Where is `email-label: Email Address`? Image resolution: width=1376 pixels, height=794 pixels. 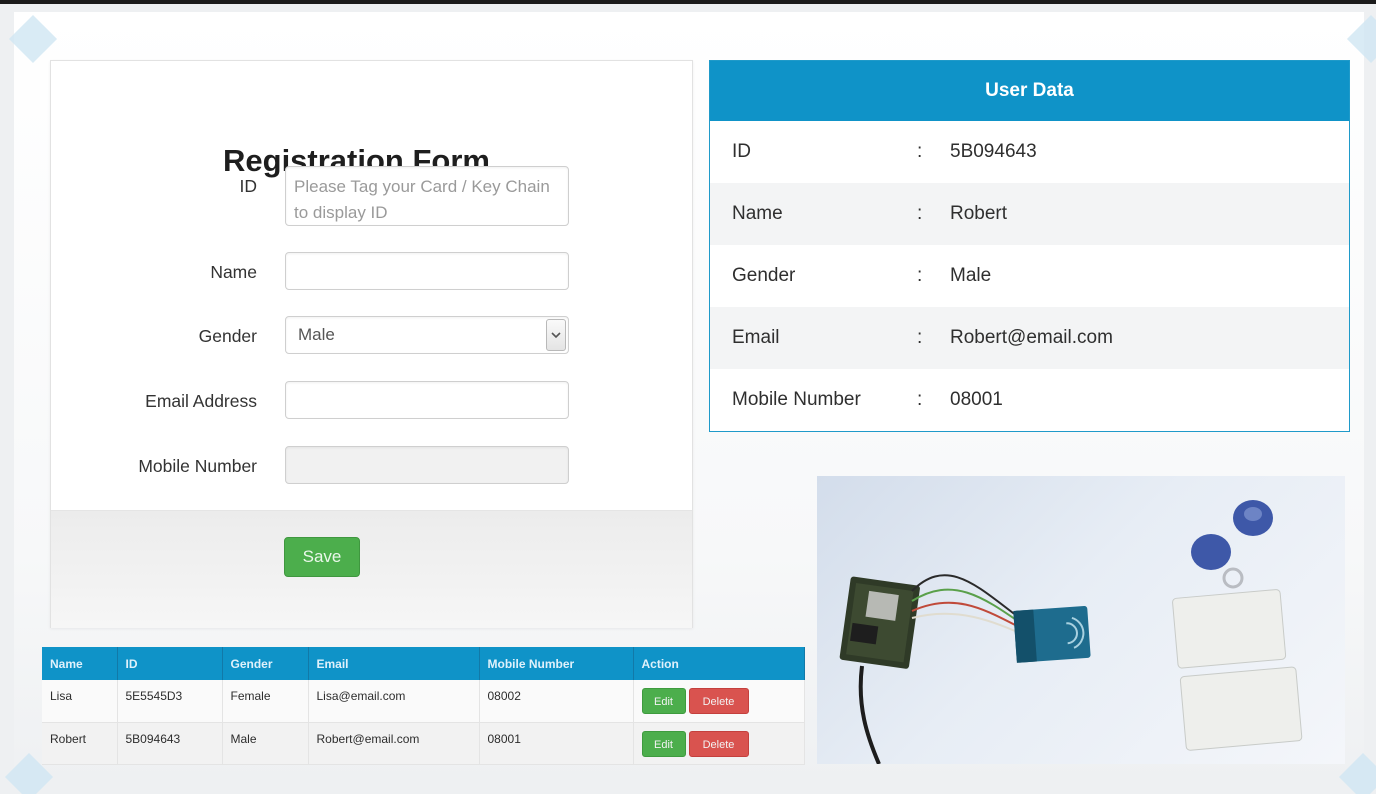 email-label: Email Address is located at coordinates (201, 401).